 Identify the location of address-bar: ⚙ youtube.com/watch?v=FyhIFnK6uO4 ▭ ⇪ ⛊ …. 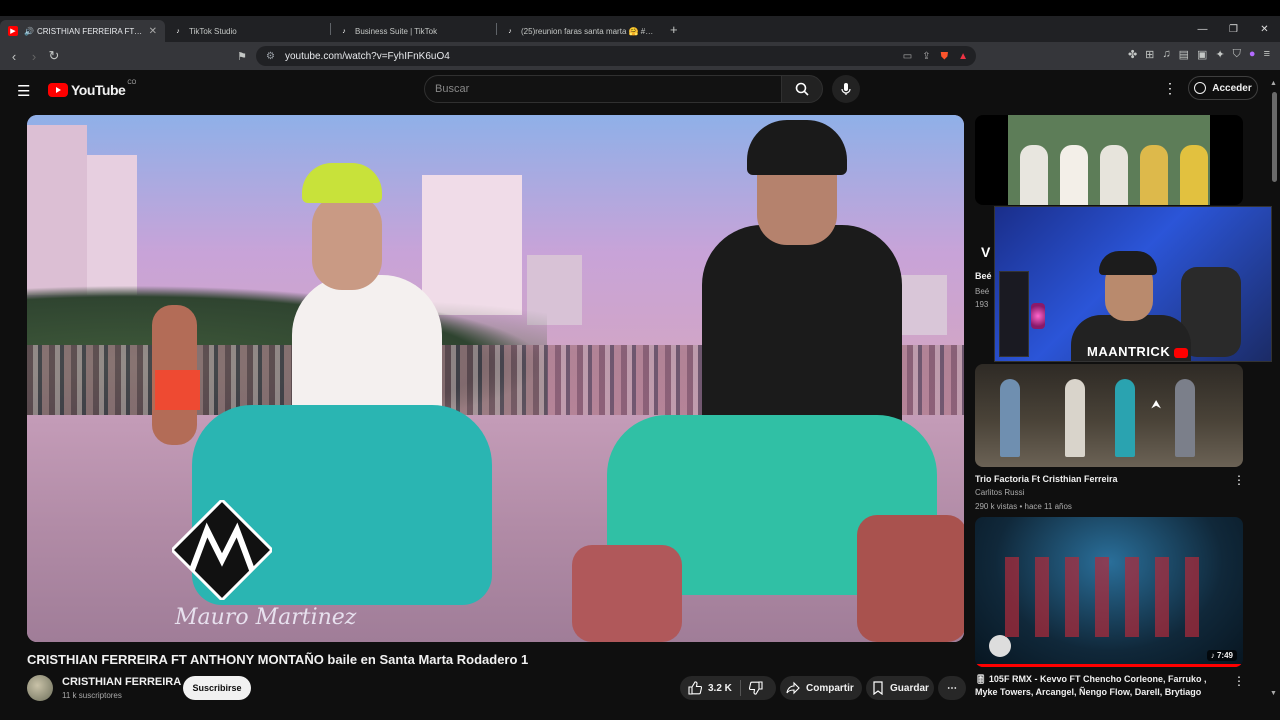
(616, 56).